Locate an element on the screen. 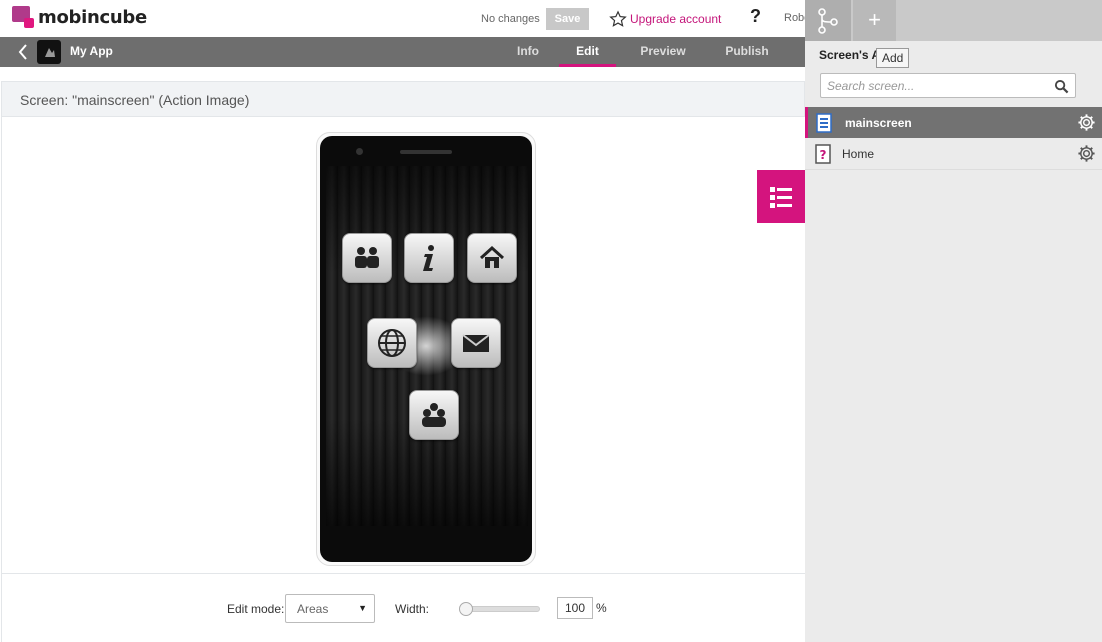 Image resolution: width=1102 pixels, height=642 pixels. screen-page-icon is located at coordinates (824, 123).